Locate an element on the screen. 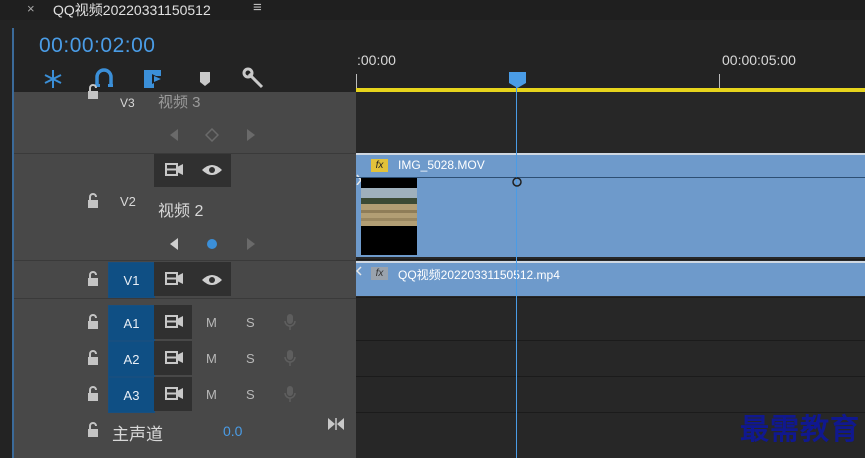  master-track-name: 主声道 is located at coordinates (137, 434).